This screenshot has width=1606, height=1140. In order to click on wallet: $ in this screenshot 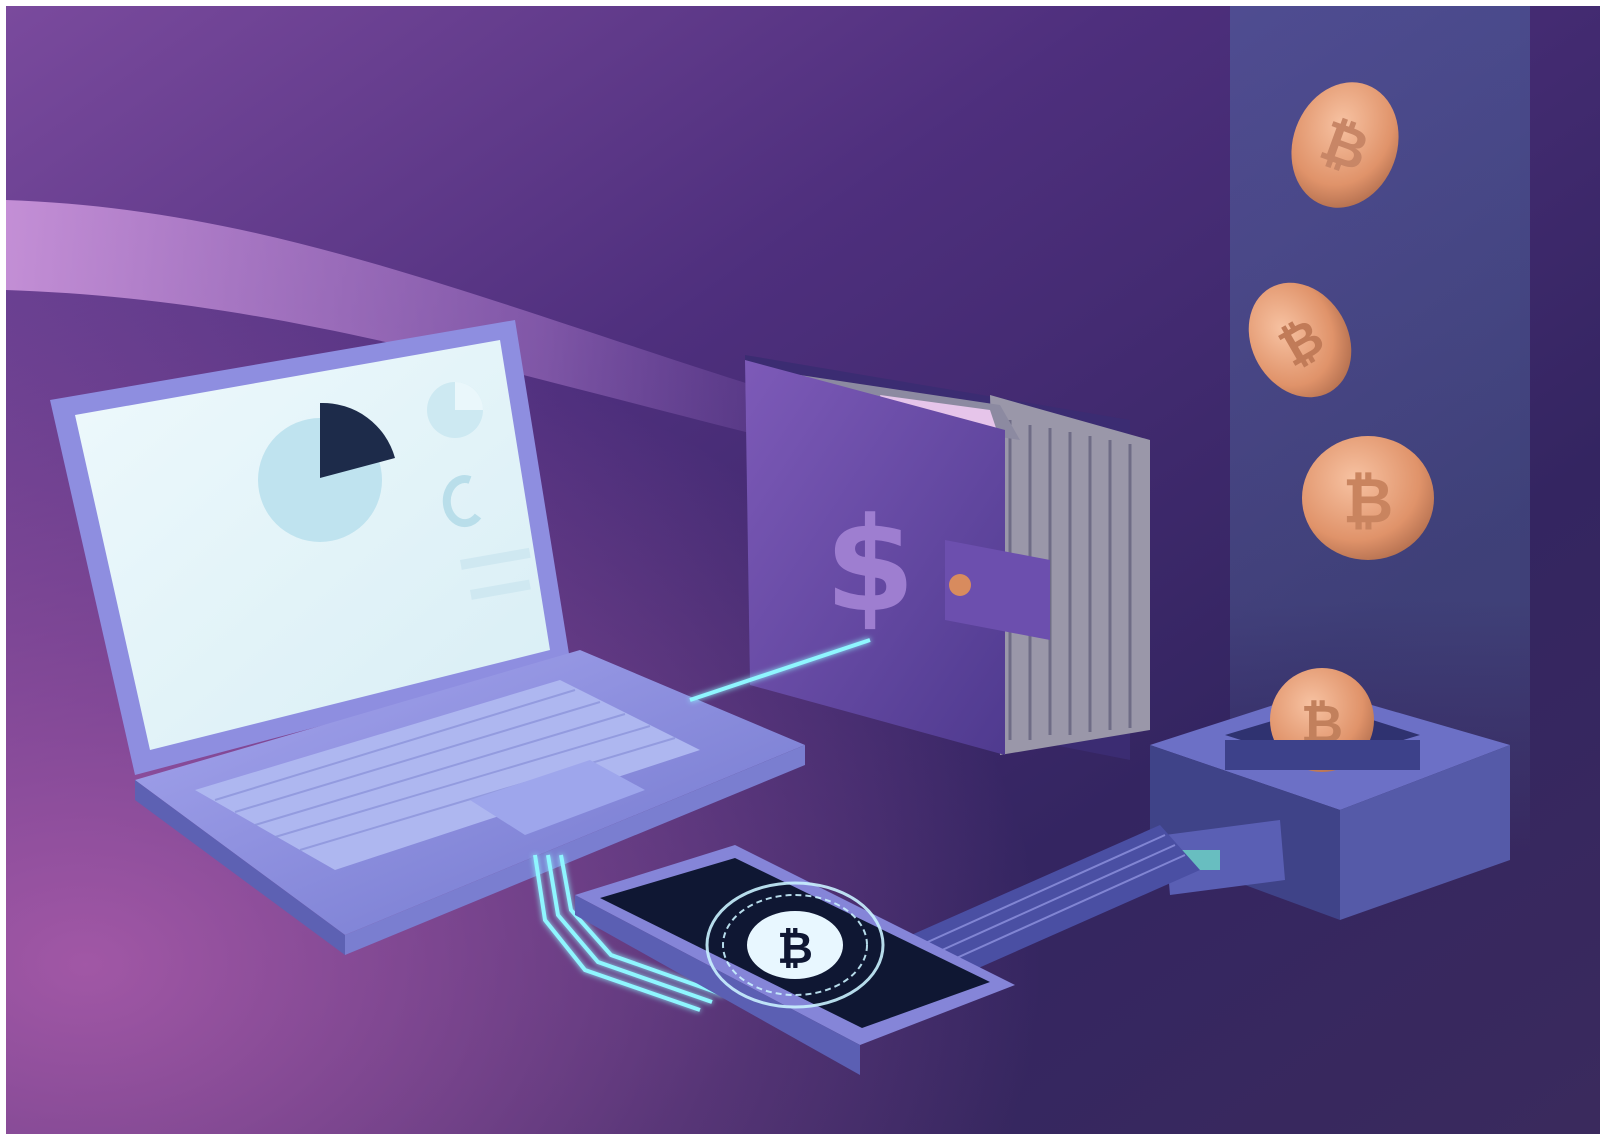, I will do `click(947, 557)`.